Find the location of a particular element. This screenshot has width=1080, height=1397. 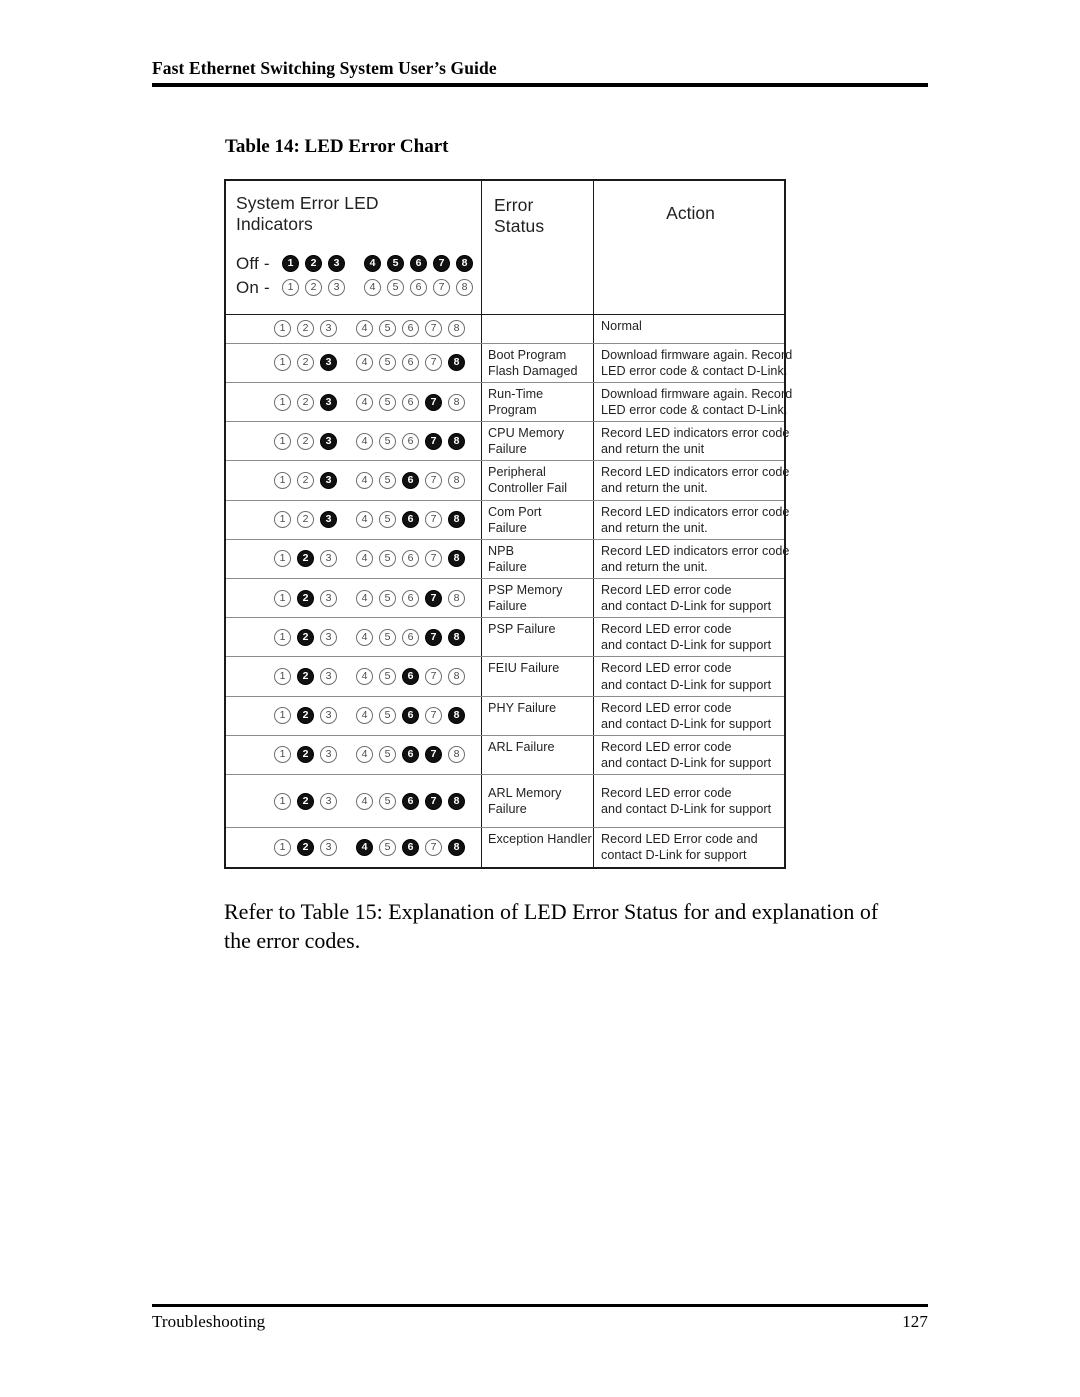

footer-page-number: 127 is located at coordinates (915, 1321).